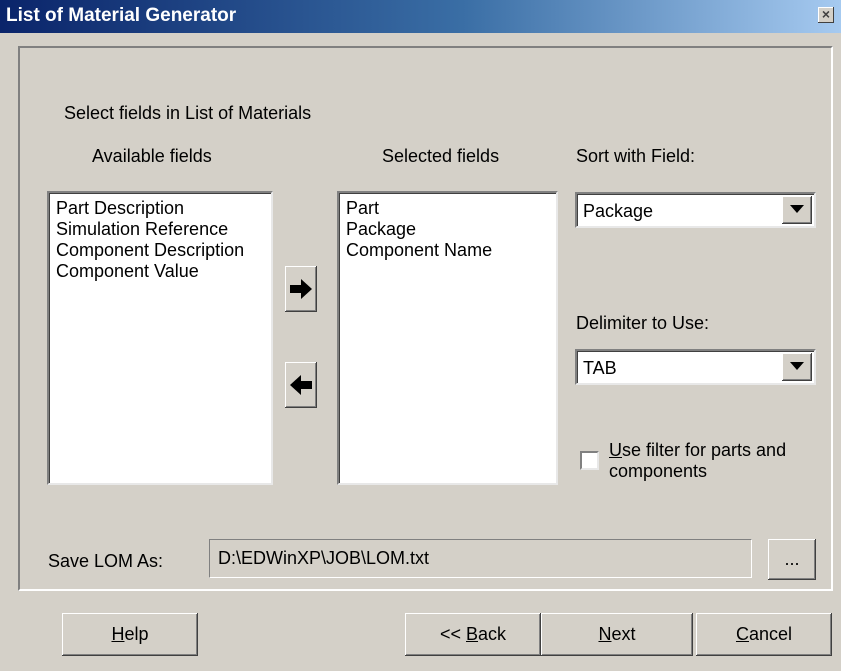 The width and height of the screenshot is (841, 671). Describe the element at coordinates (451, 208) in the screenshot. I see `list-item: Part` at that location.